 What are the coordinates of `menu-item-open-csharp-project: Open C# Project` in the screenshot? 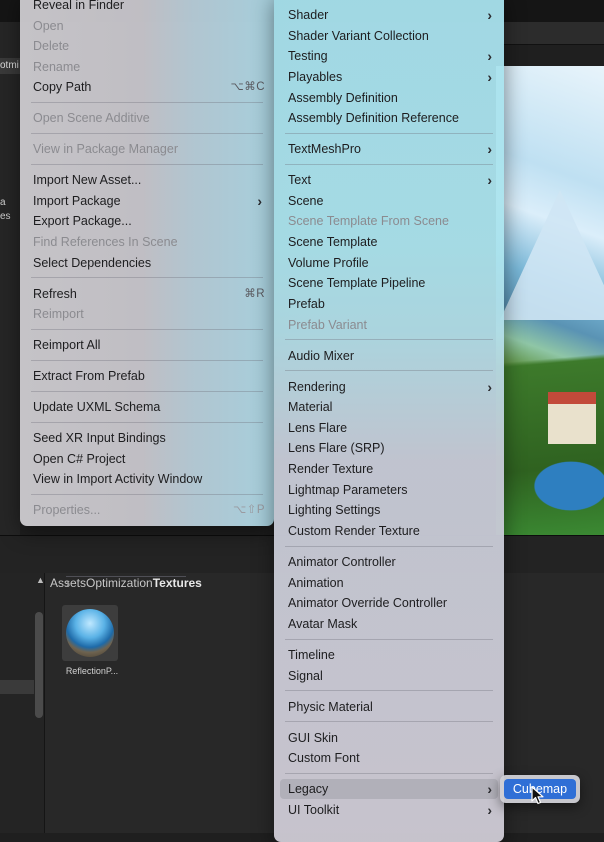 It's located at (147, 459).